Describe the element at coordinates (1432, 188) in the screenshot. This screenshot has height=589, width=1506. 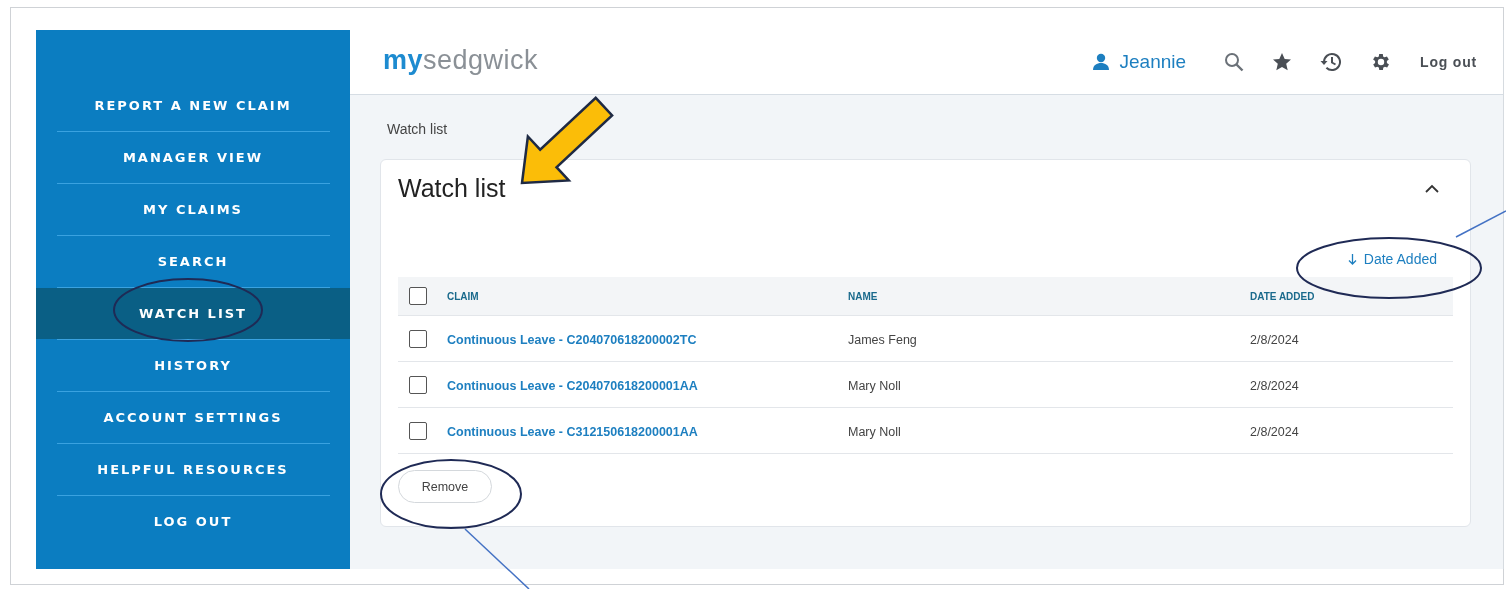
I see `collapse-caret-icon` at that location.